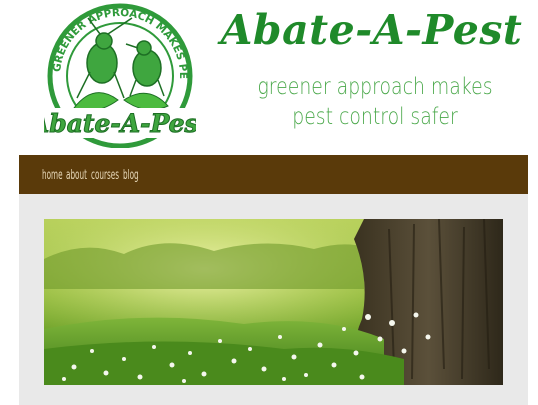 The height and width of the screenshot is (405, 538). What do you see at coordinates (105, 175) in the screenshot?
I see `nav-item-courses: courses` at bounding box center [105, 175].